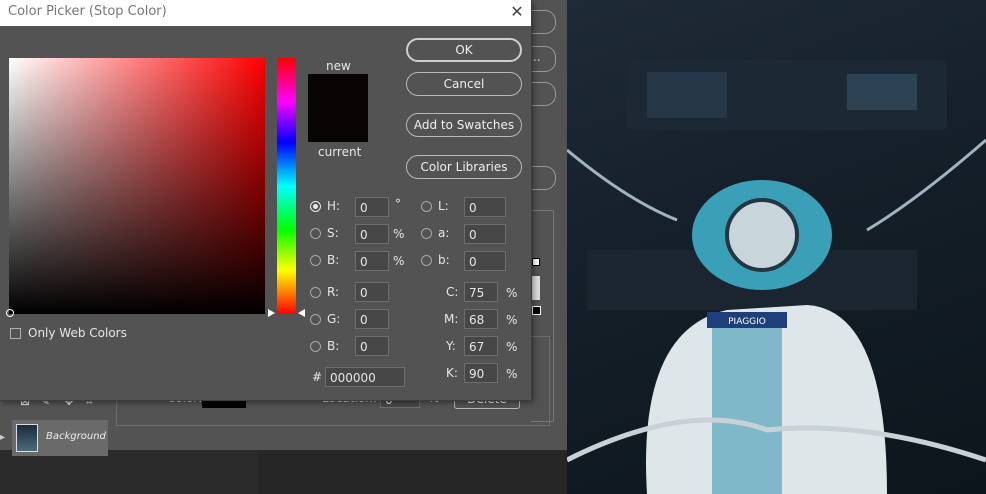 Image resolution: width=986 pixels, height=494 pixels. What do you see at coordinates (340, 152) in the screenshot?
I see `current-label: current` at bounding box center [340, 152].